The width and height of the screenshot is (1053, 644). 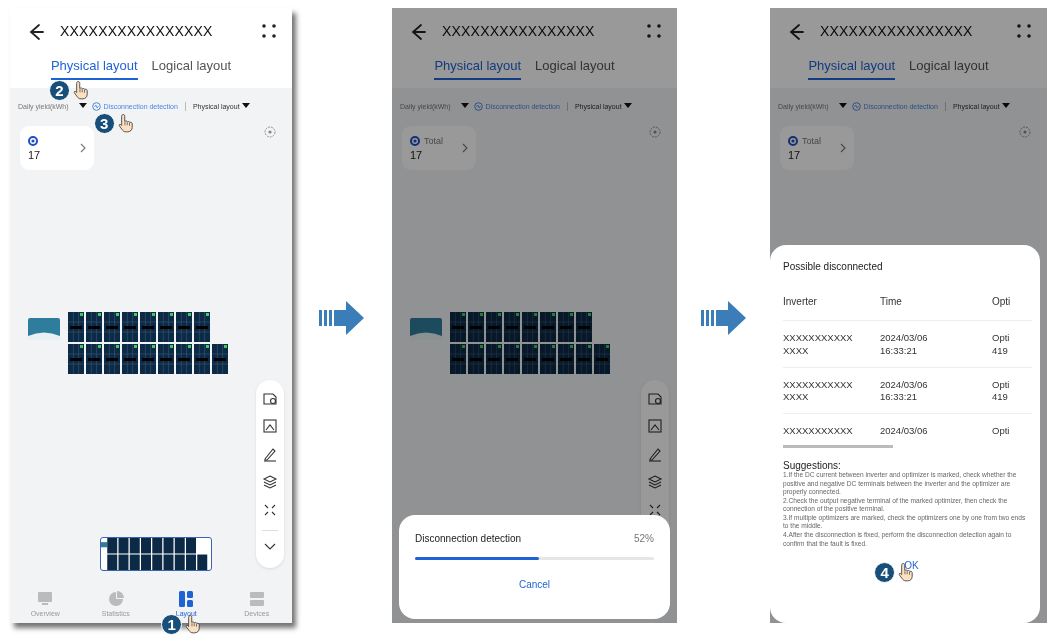 What do you see at coordinates (534, 584) in the screenshot?
I see `cancel-button: Cancel` at bounding box center [534, 584].